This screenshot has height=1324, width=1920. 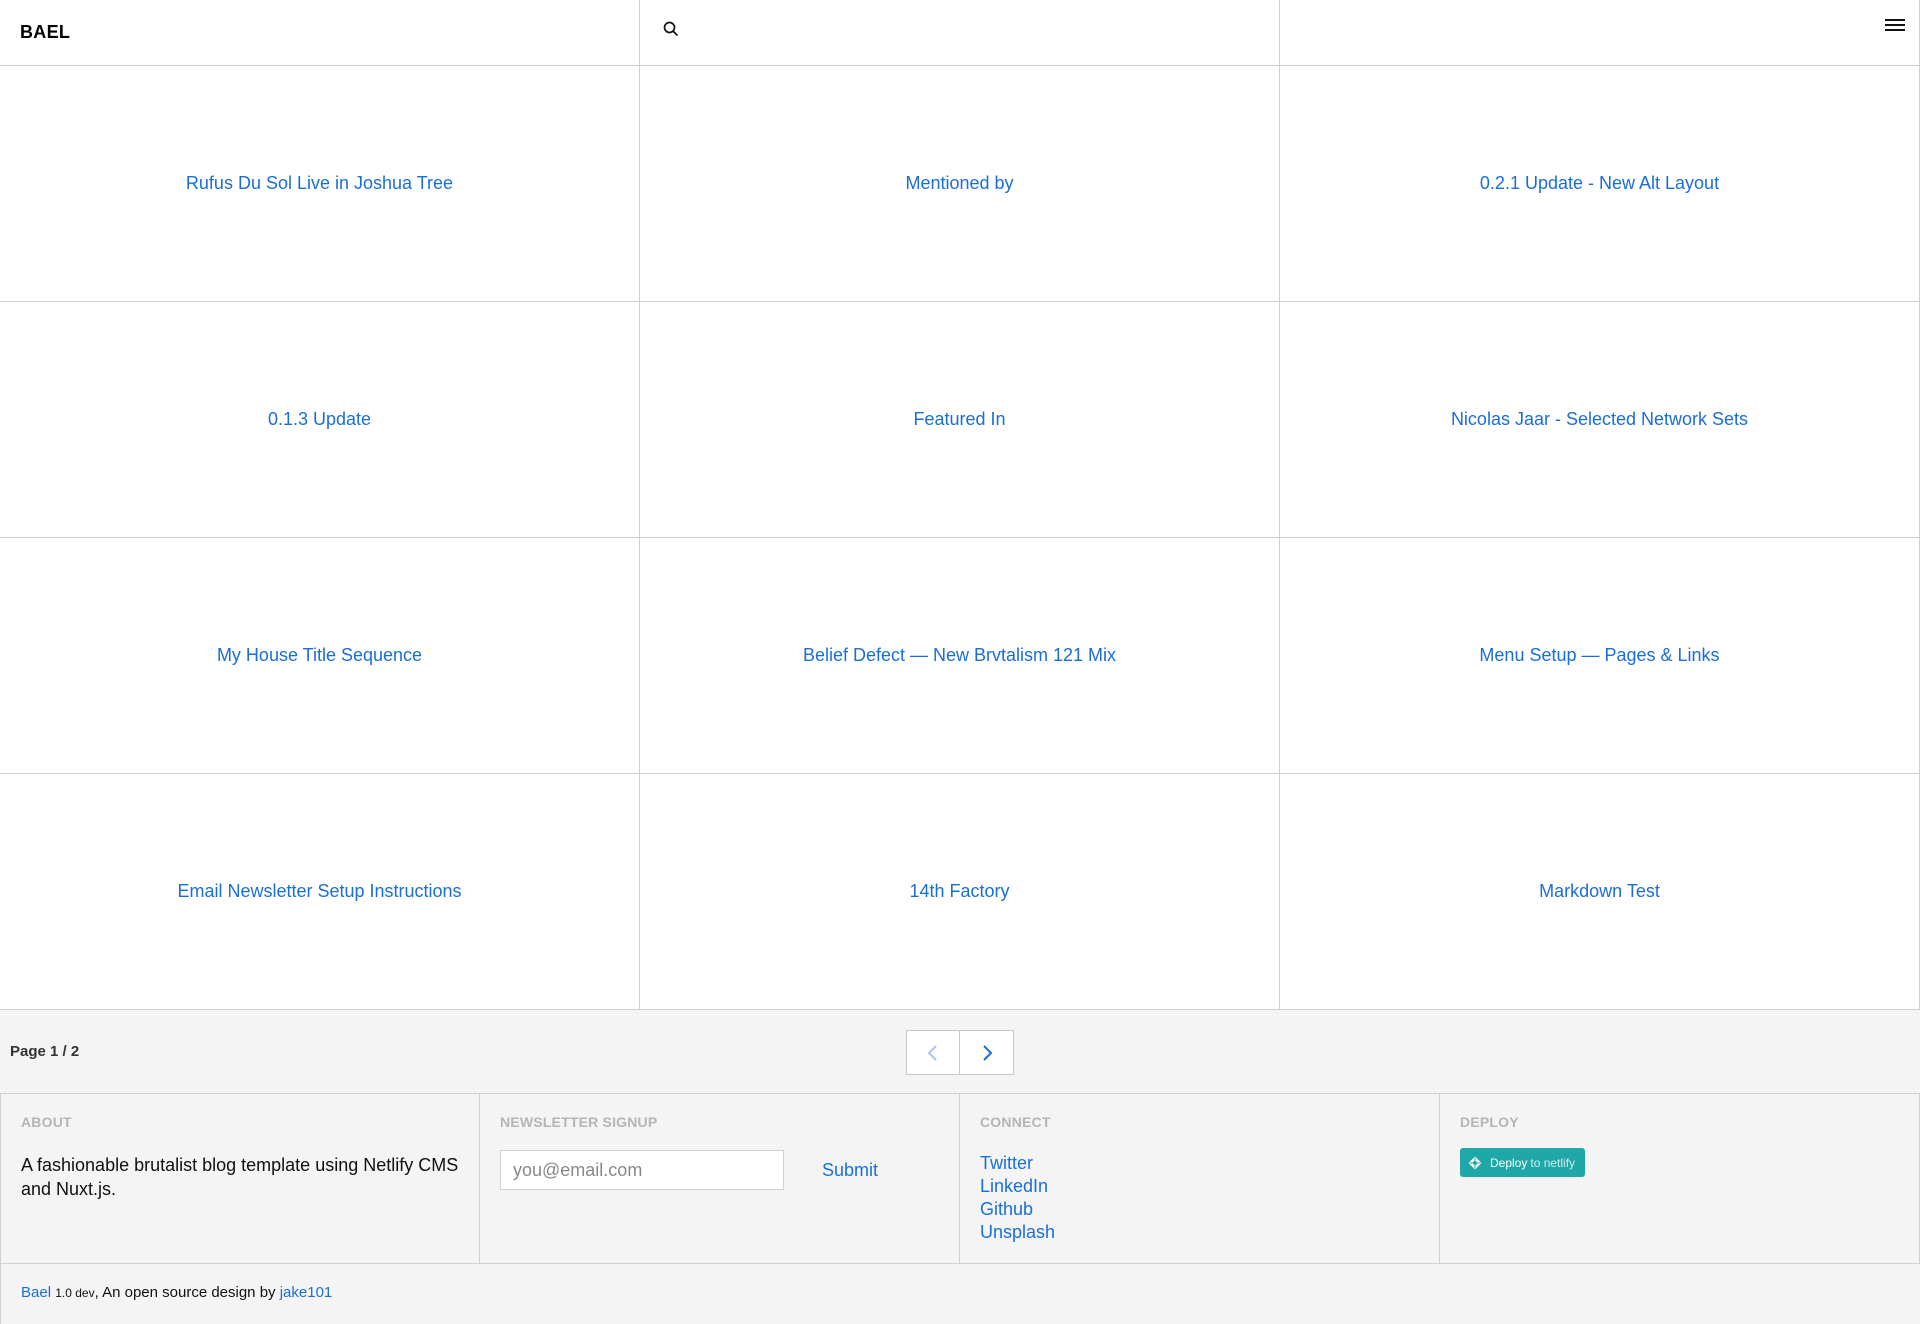 I want to click on post-title-link: Nicolas Jaar - Selected Network Sets, so click(x=1599, y=419).